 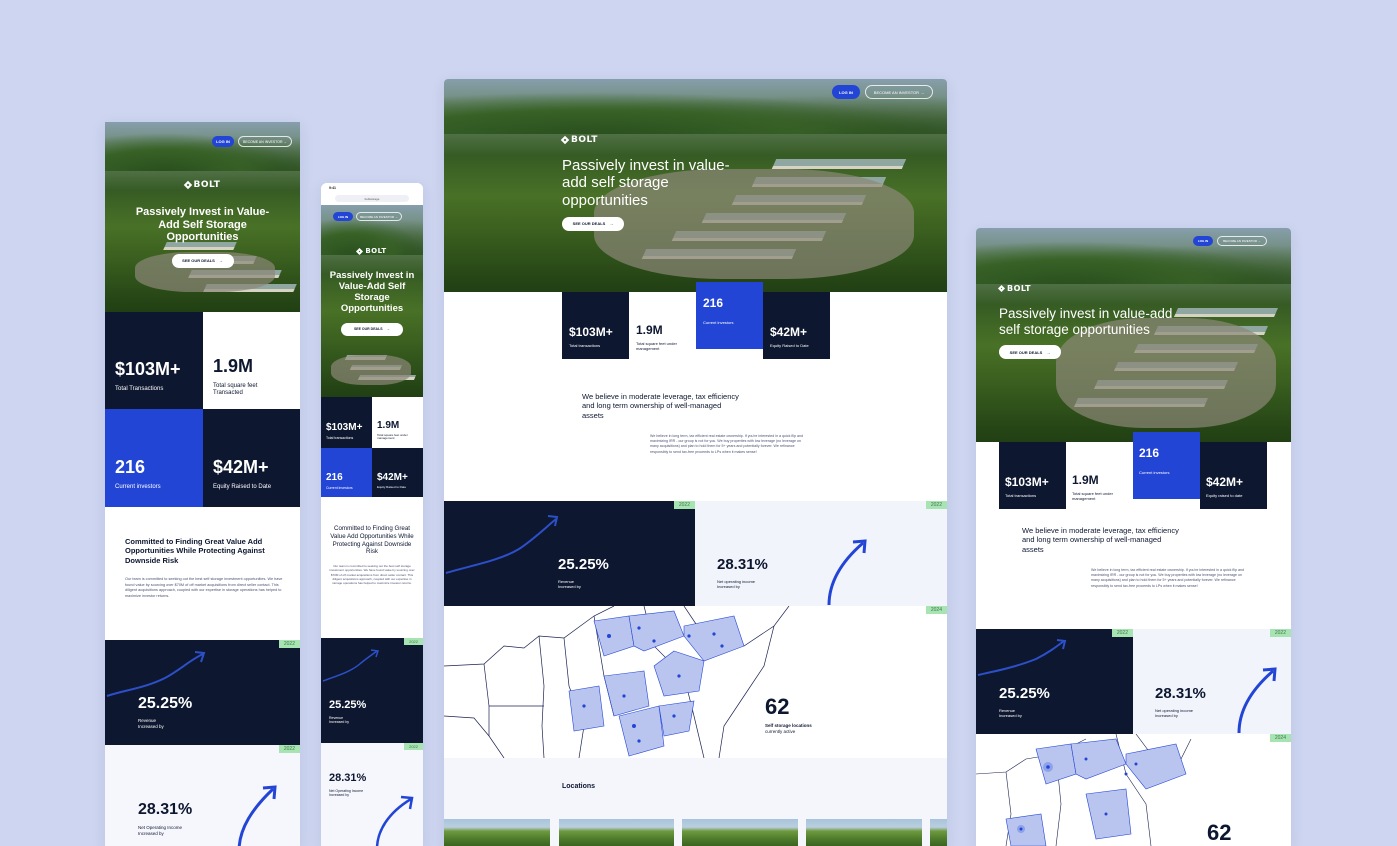 What do you see at coordinates (346, 422) in the screenshot?
I see `stat-total-transactions: $103M+ Total transactions` at bounding box center [346, 422].